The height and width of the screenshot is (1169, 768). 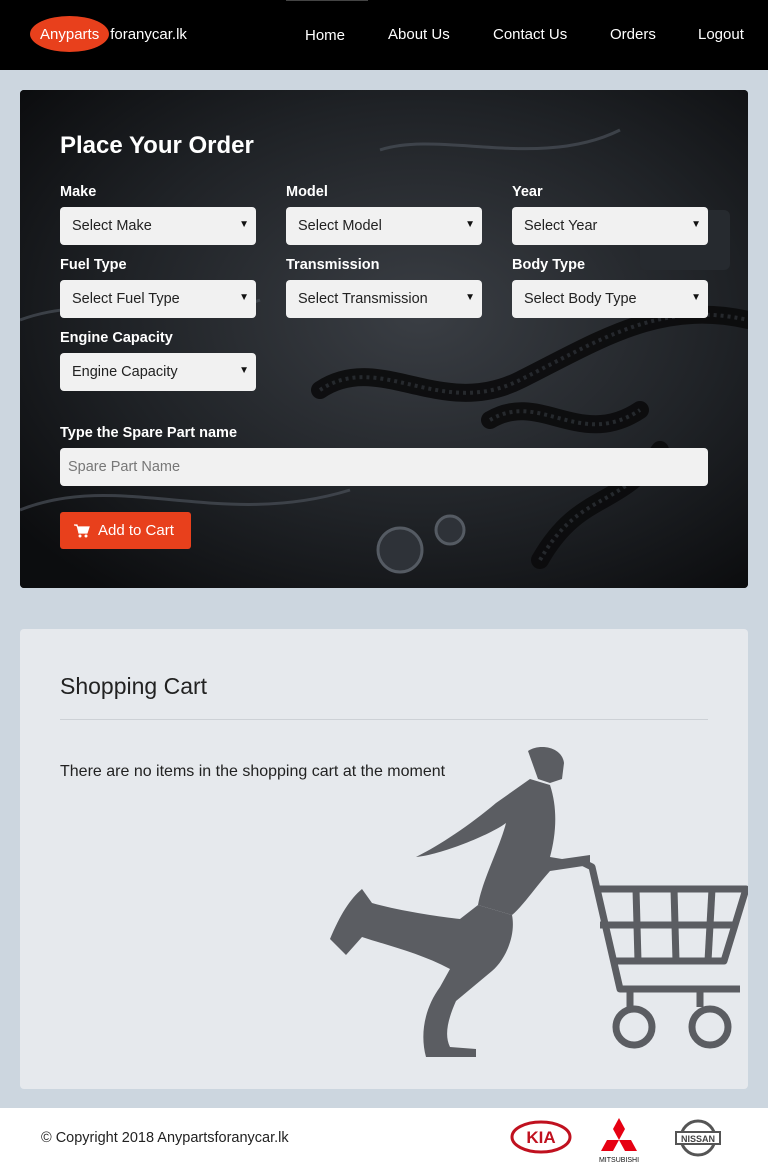 What do you see at coordinates (157, 145) in the screenshot?
I see `order-title: Place Your Order` at bounding box center [157, 145].